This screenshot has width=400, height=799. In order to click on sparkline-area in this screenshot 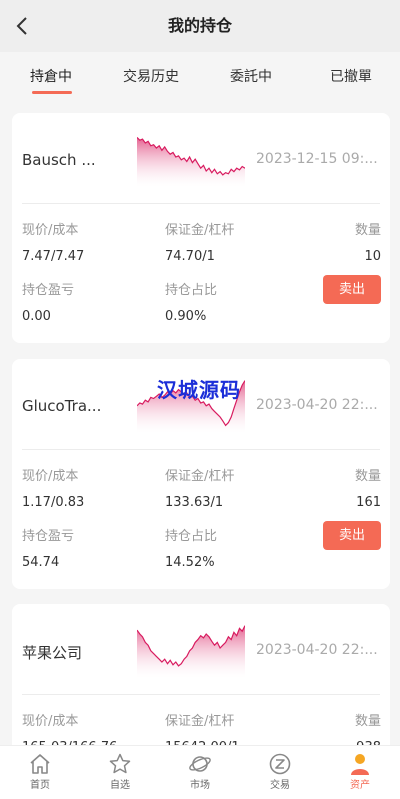, I will do `click(191, 651)`.